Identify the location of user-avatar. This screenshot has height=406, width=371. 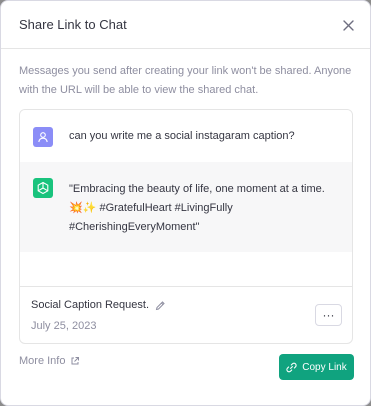
(43, 137).